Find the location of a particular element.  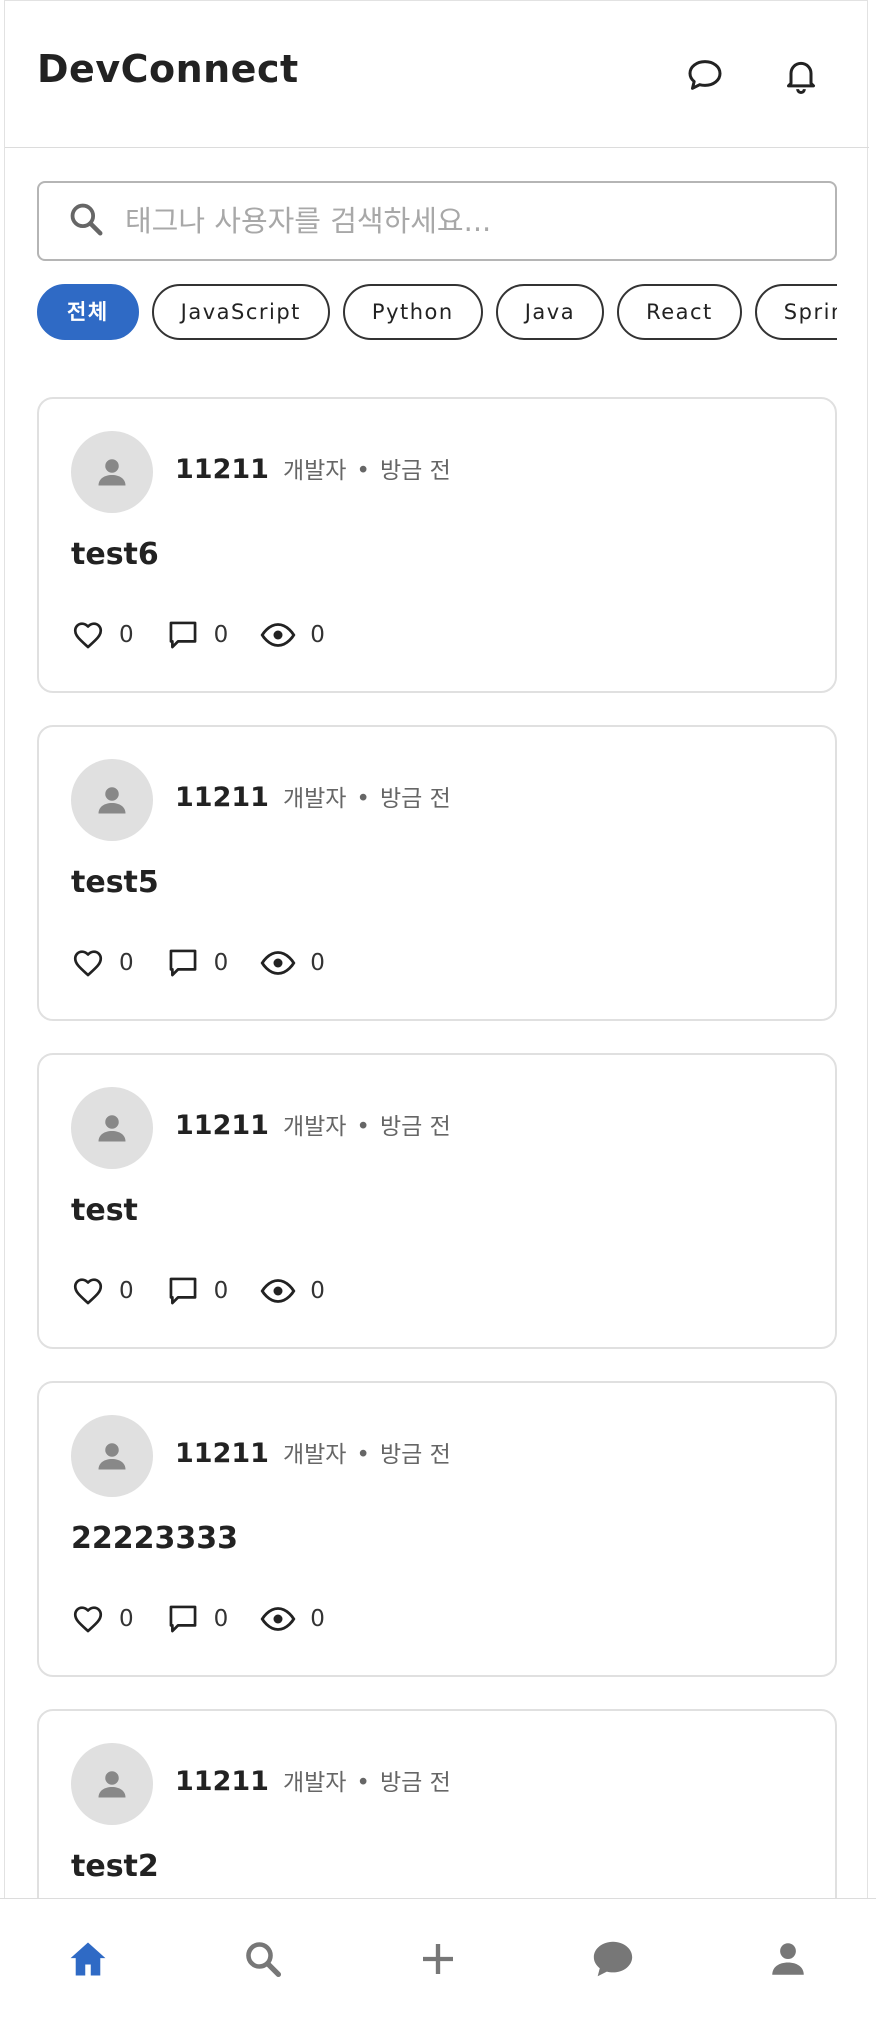

app-header: DevConnect is located at coordinates (437, 74).